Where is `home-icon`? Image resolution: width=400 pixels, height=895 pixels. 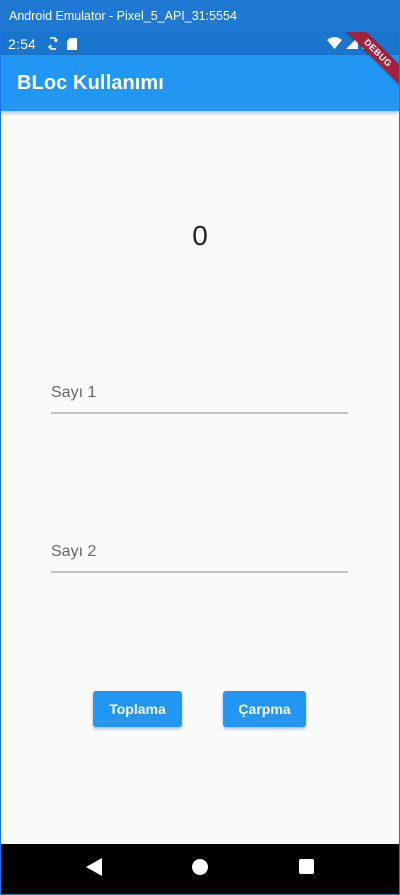 home-icon is located at coordinates (200, 869).